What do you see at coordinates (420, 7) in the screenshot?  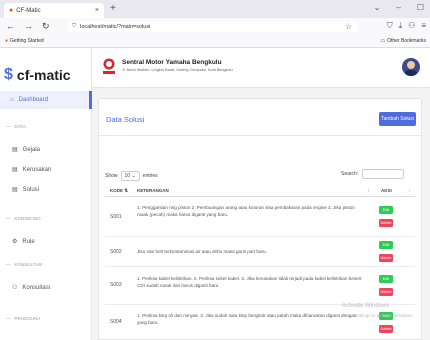 I see `maximize-button: ☐` at bounding box center [420, 7].